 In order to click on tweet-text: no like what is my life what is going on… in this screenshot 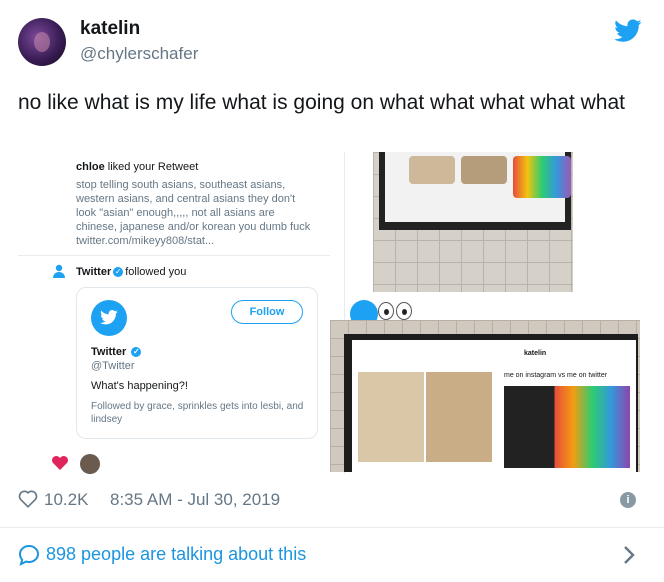, I will do `click(321, 102)`.